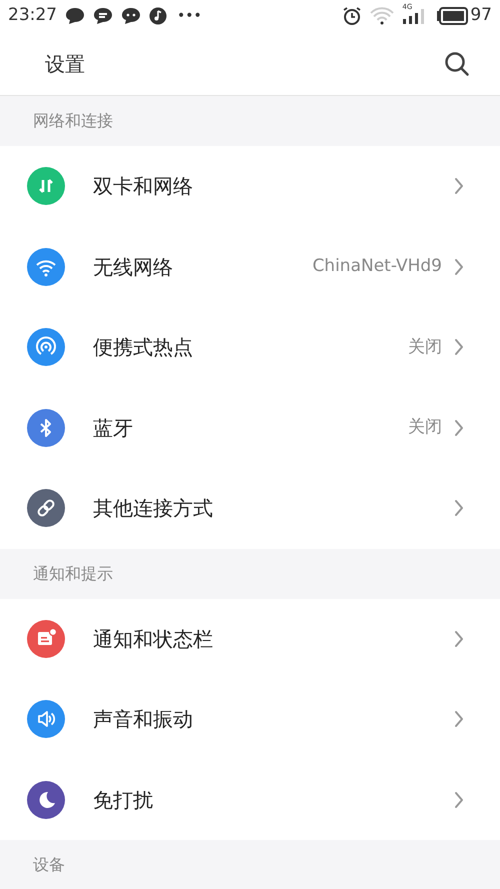  I want to click on section-header: 通知和提示, so click(73, 573).